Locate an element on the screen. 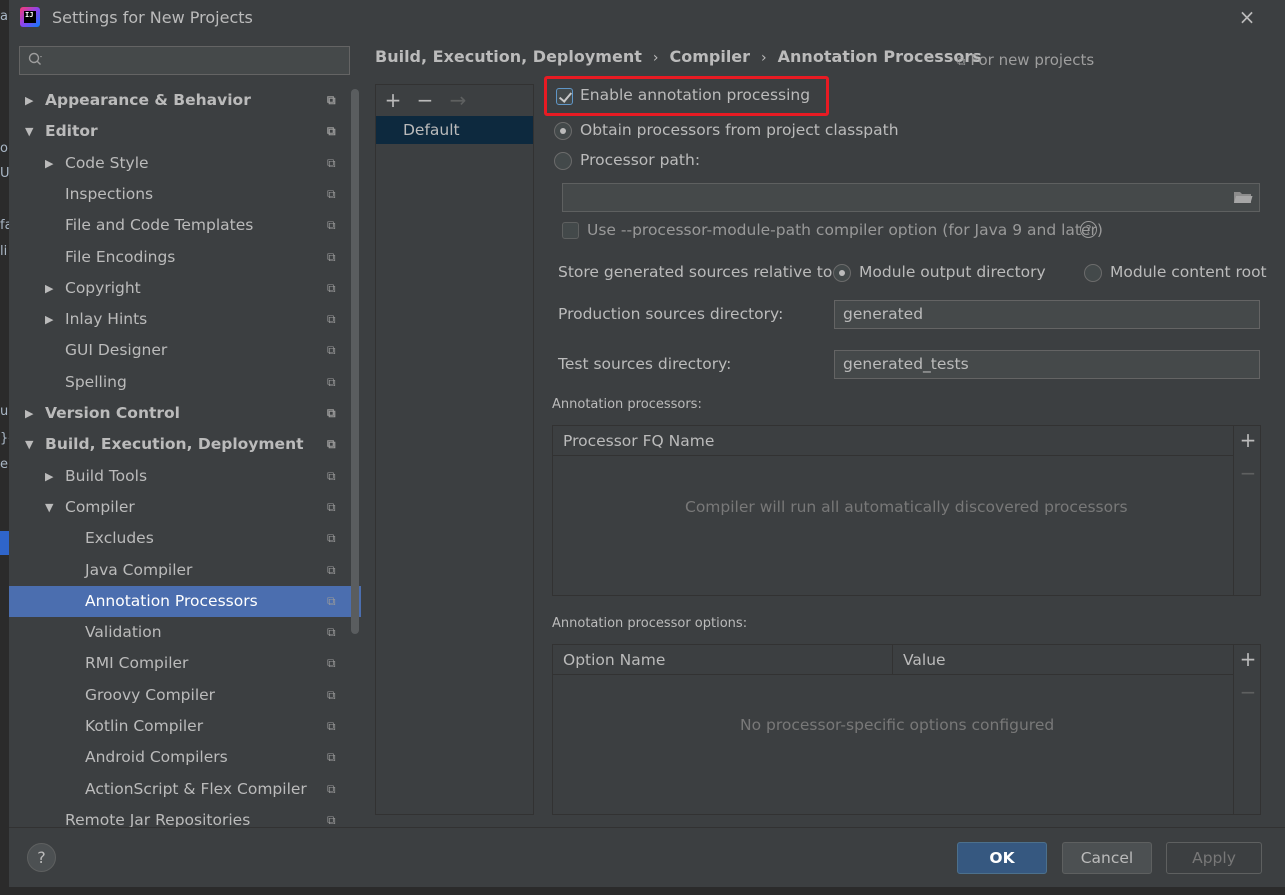 The height and width of the screenshot is (895, 1285). tree-item-label: Build Tools is located at coordinates (106, 476).